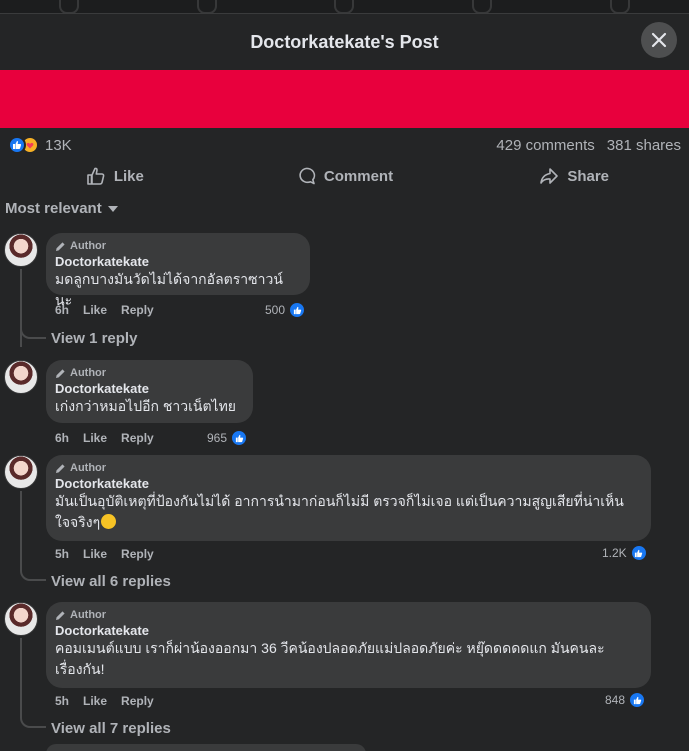  Describe the element at coordinates (94, 338) in the screenshot. I see `view-replies-link: View 1 reply` at that location.